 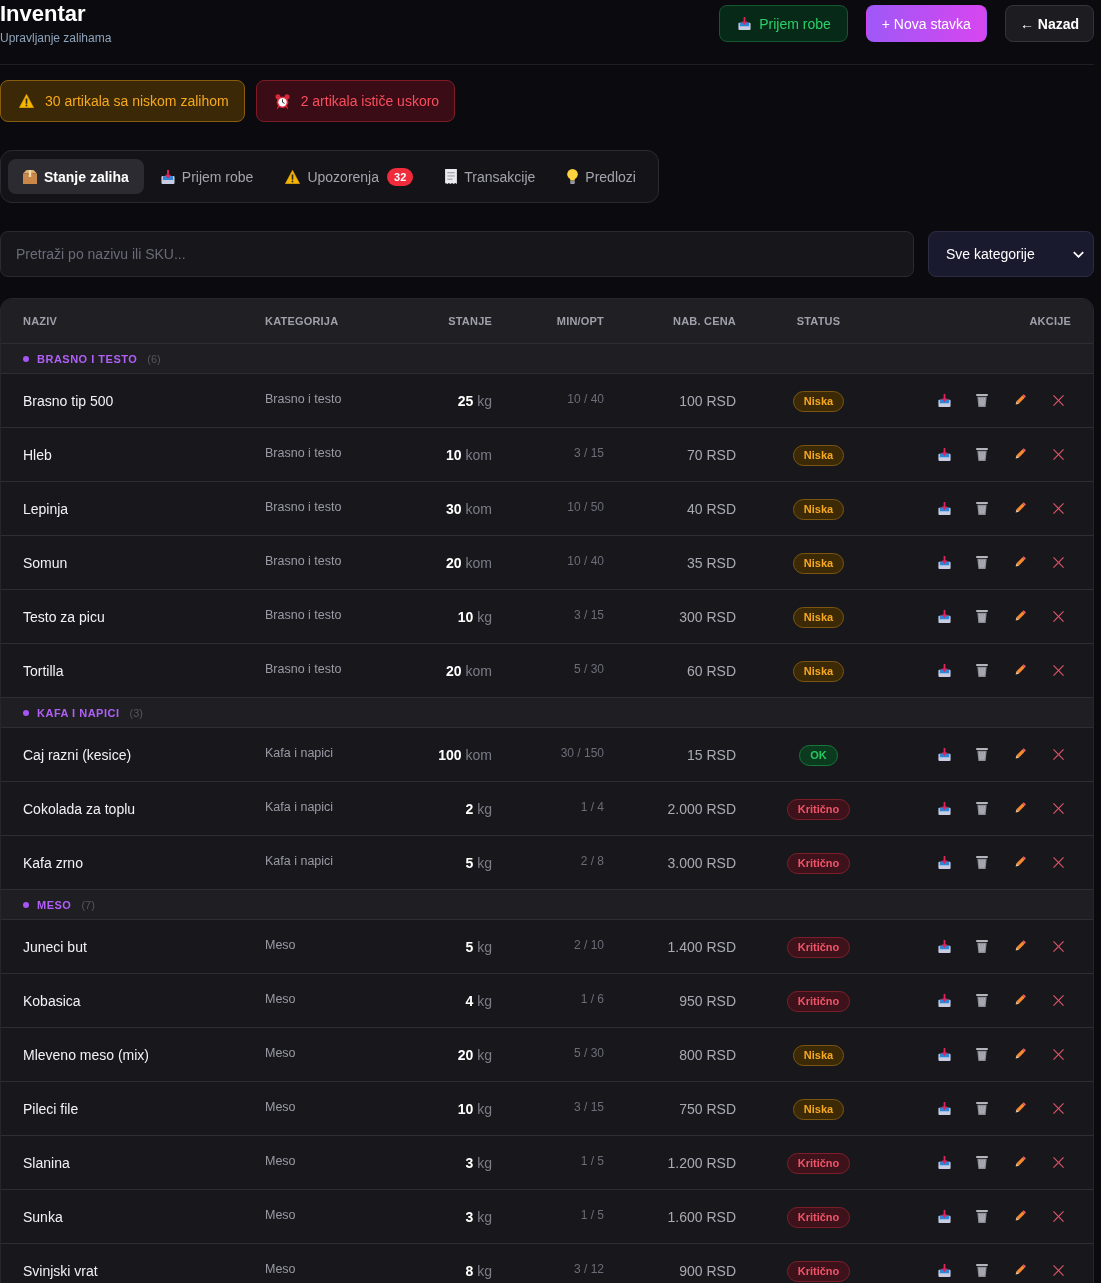 I want to click on min-opt-value: 1 / 5, so click(x=592, y=1215).